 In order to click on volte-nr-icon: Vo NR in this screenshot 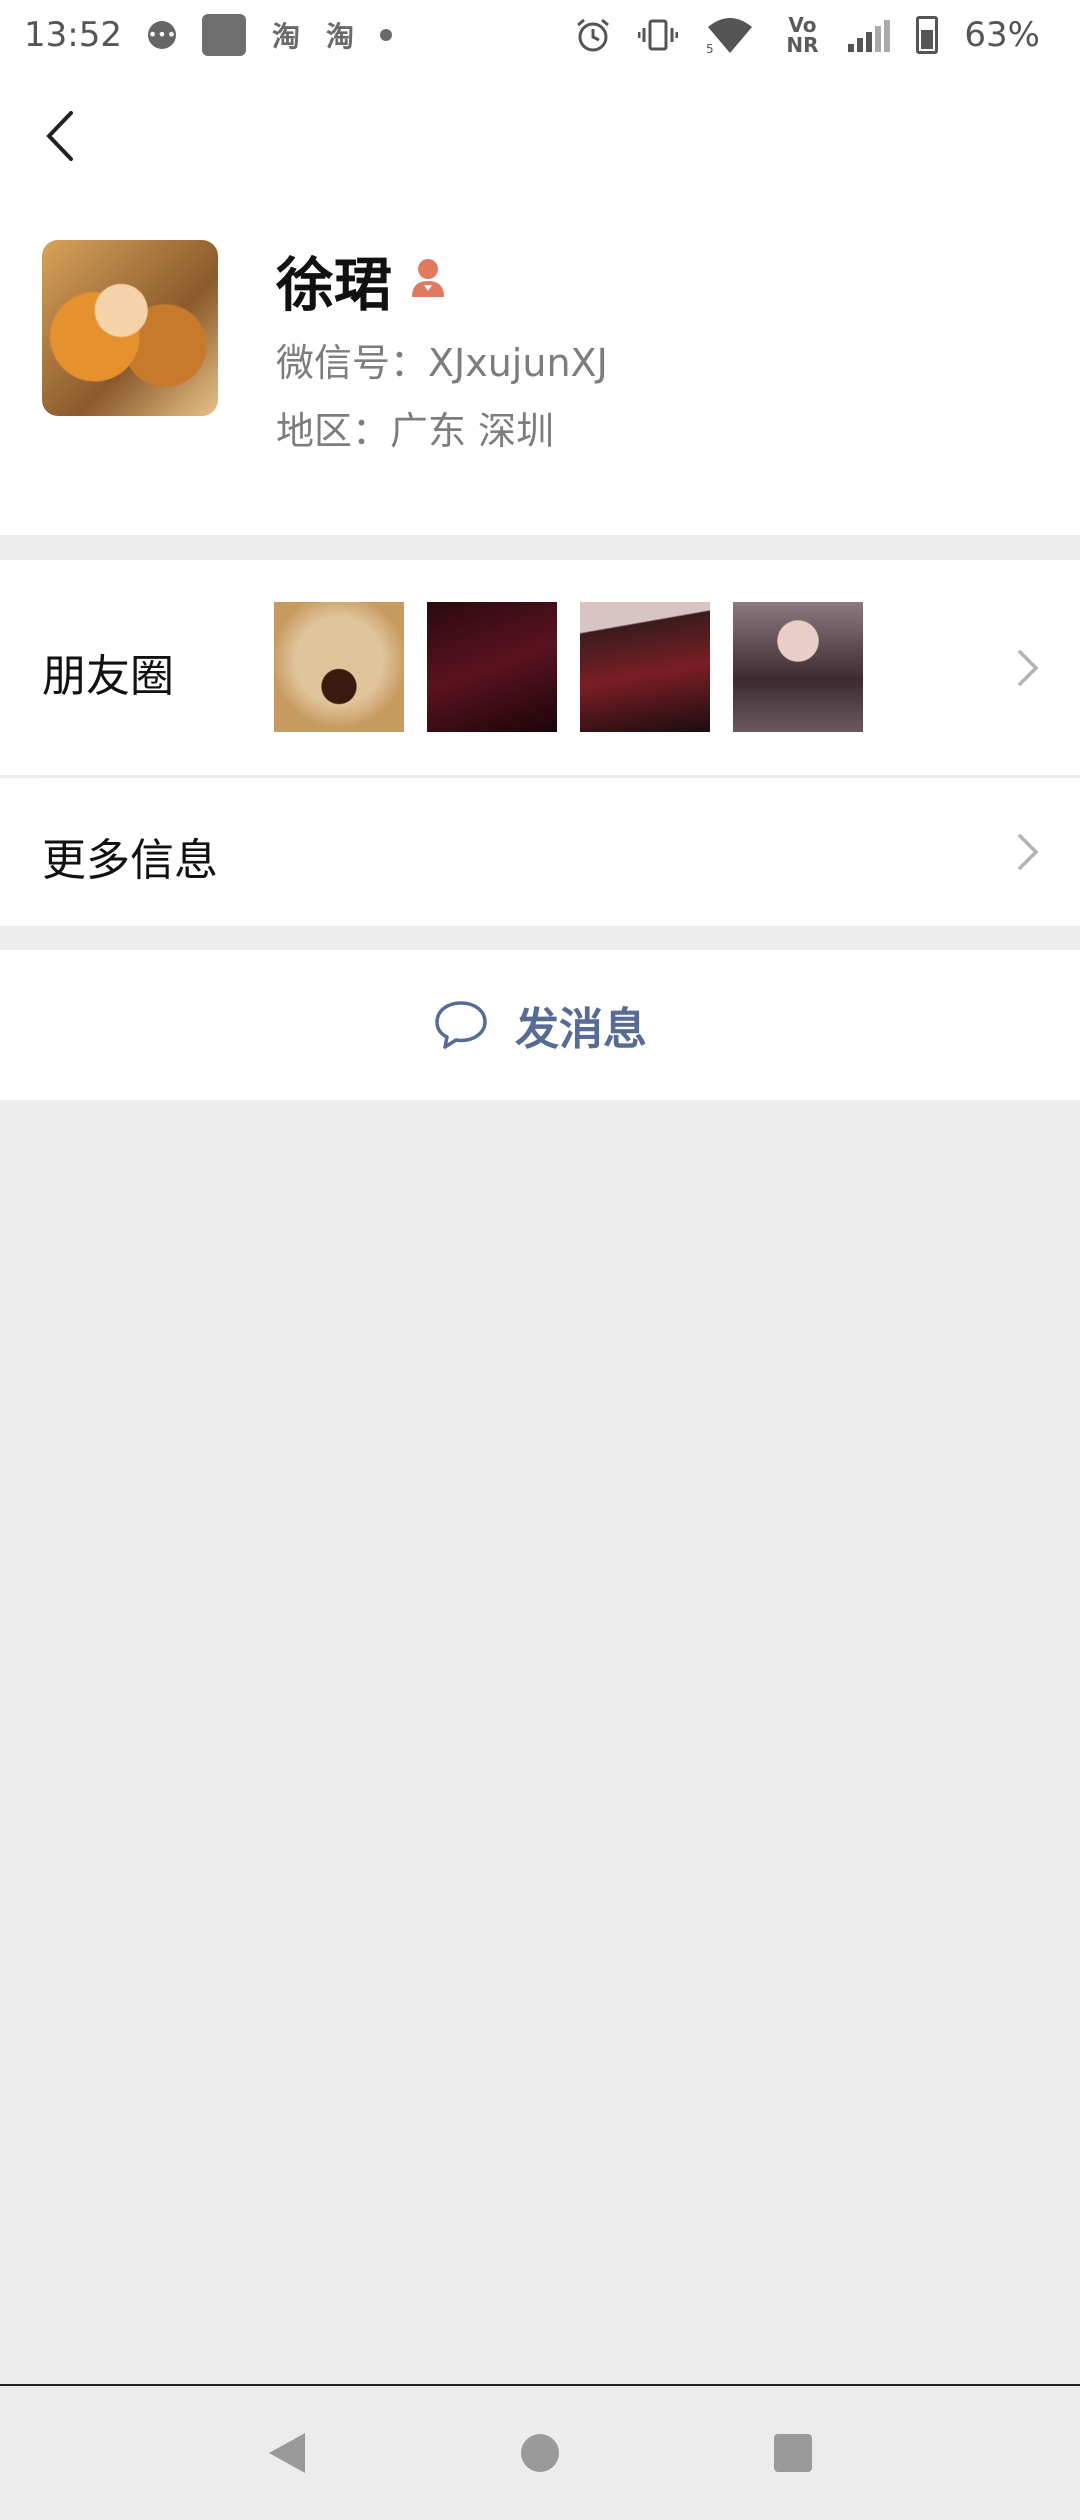, I will do `click(802, 35)`.